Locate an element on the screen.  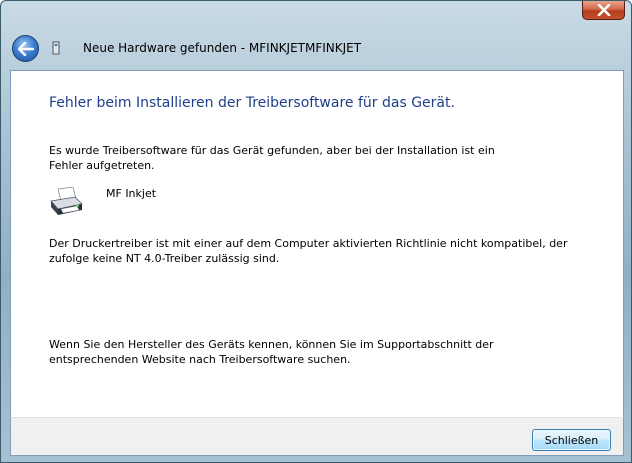
close-icon is located at coordinates (603, 10).